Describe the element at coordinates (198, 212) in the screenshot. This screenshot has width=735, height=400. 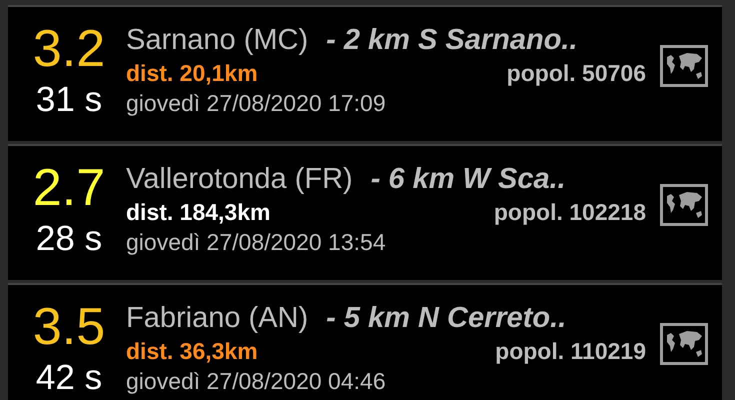
I see `distance: dist. 184,3km` at that location.